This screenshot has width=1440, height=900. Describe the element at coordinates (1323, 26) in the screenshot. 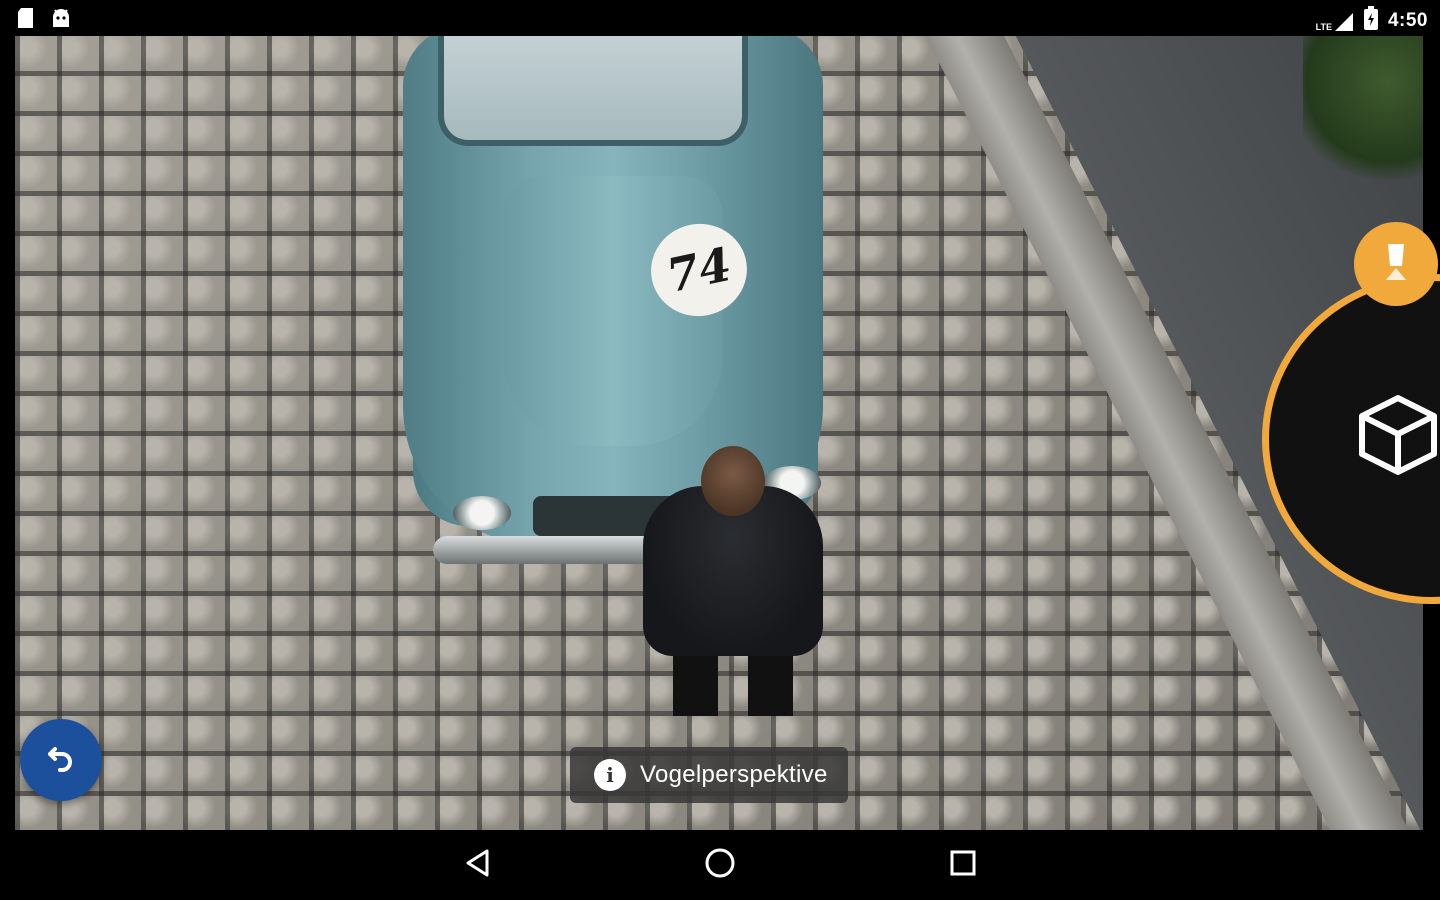

I see `network-type-label: LTE` at that location.